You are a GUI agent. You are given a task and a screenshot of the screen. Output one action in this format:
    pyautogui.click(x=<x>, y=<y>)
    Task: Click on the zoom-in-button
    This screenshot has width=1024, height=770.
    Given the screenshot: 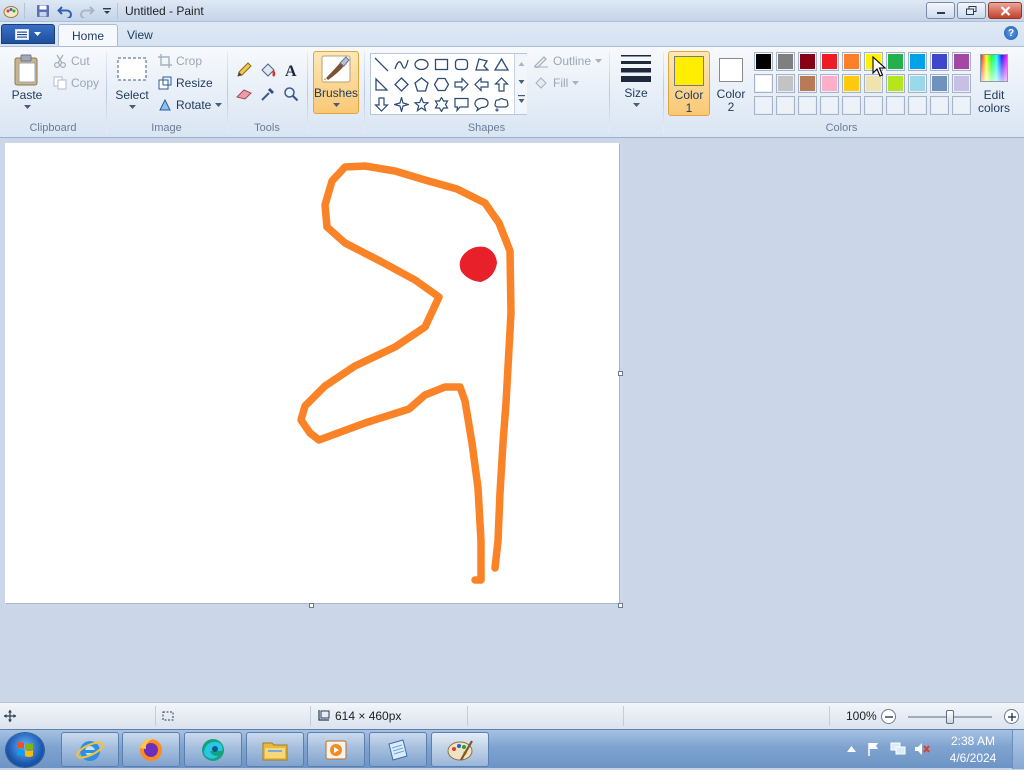 What is the action you would take?
    pyautogui.click(x=1011, y=716)
    